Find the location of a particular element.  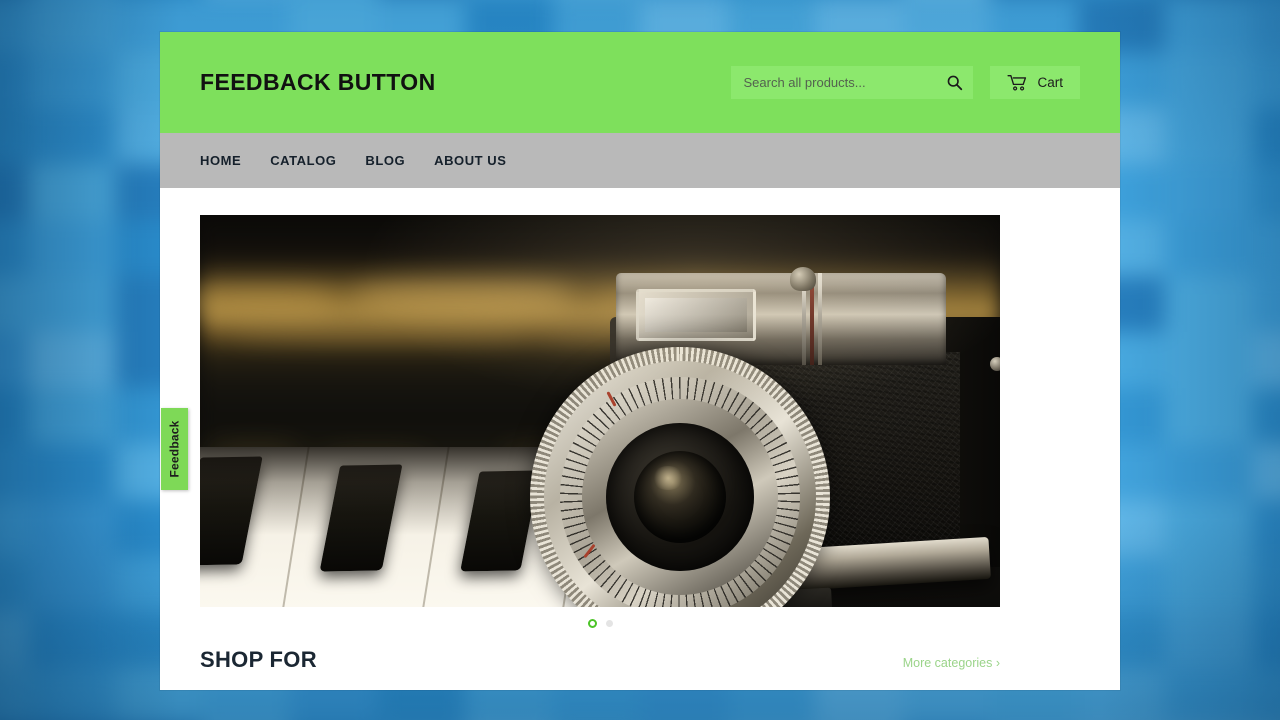

feedback-tab-label: Feedback is located at coordinates (174, 449).